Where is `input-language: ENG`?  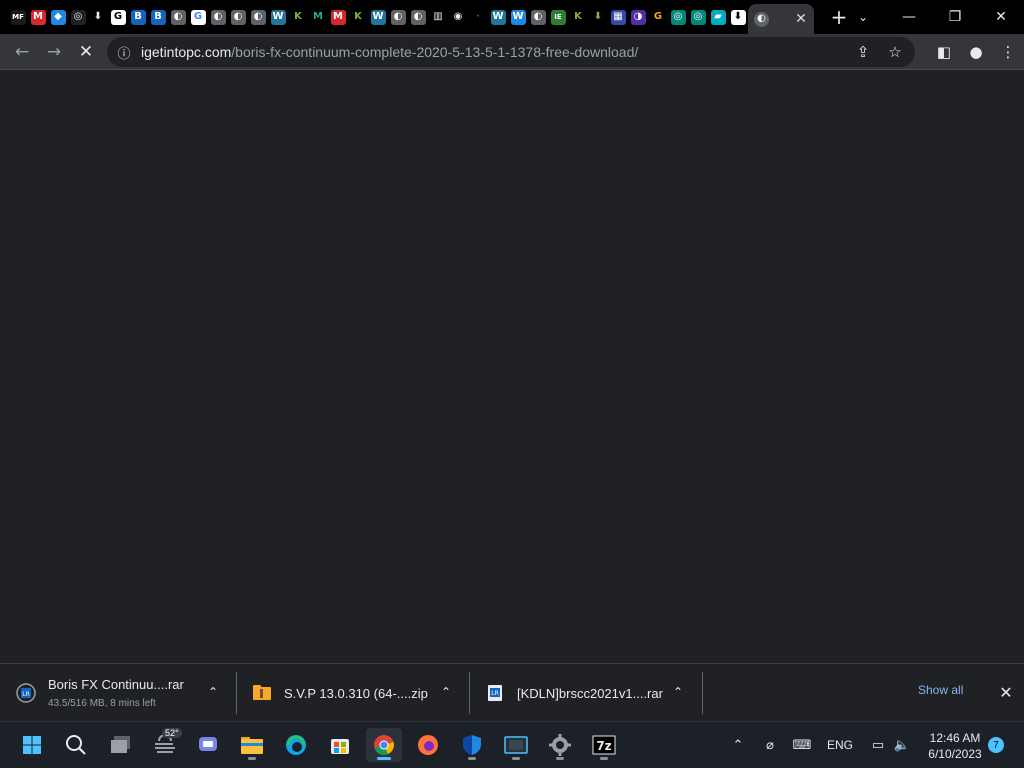 input-language: ENG is located at coordinates (840, 745).